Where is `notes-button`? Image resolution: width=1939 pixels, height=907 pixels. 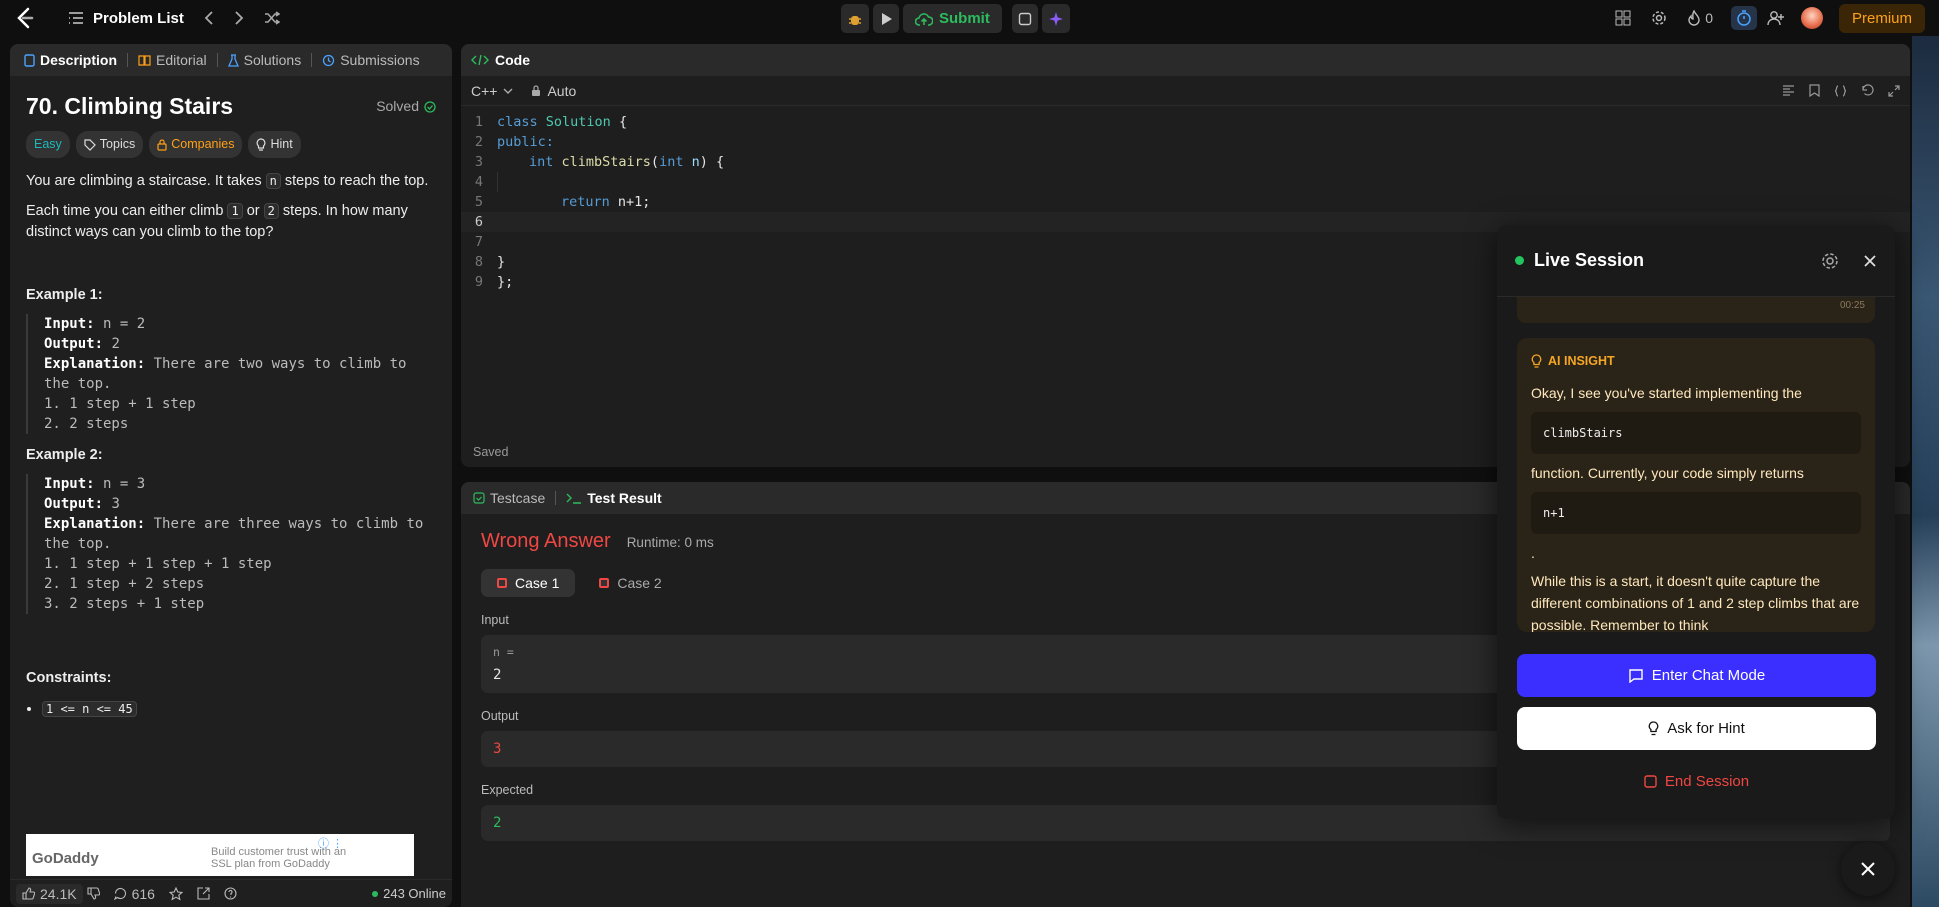
notes-button is located at coordinates (1024, 18).